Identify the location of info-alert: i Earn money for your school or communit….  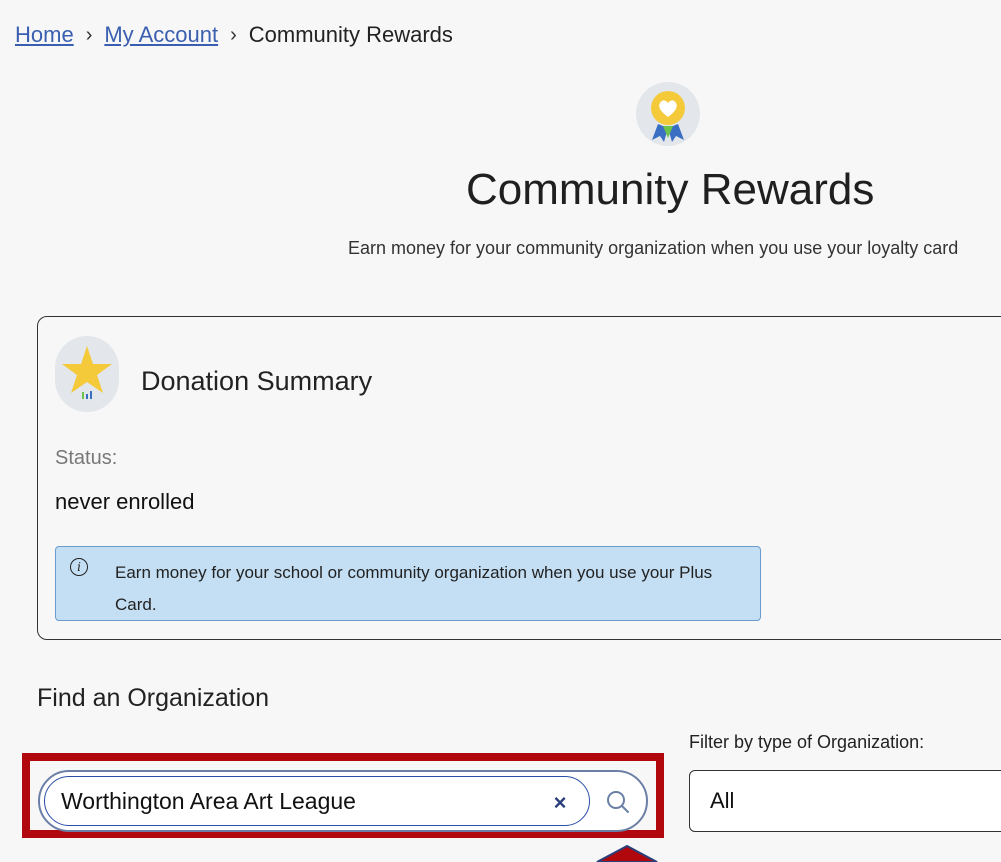
(408, 583).